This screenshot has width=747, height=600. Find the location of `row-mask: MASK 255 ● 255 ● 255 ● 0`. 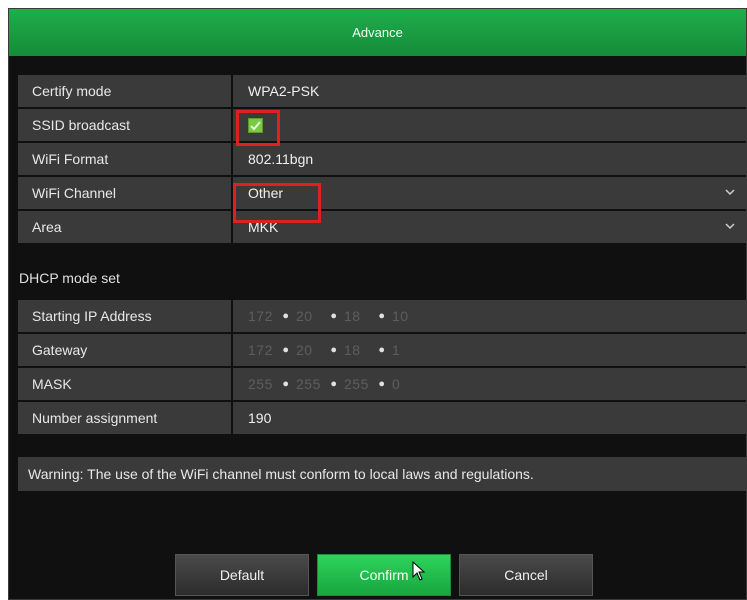

row-mask: MASK 255 ● 255 ● 255 ● 0 is located at coordinates (382, 384).